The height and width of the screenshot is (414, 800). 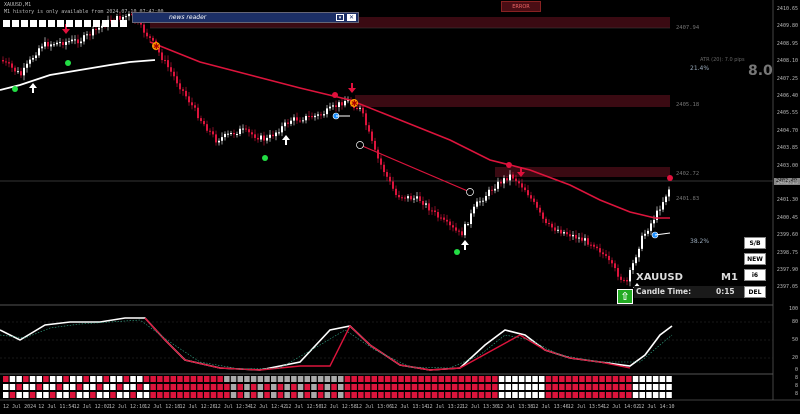 I want to click on buy-signal-arrow-icon: ⇧, so click(x=625, y=296).